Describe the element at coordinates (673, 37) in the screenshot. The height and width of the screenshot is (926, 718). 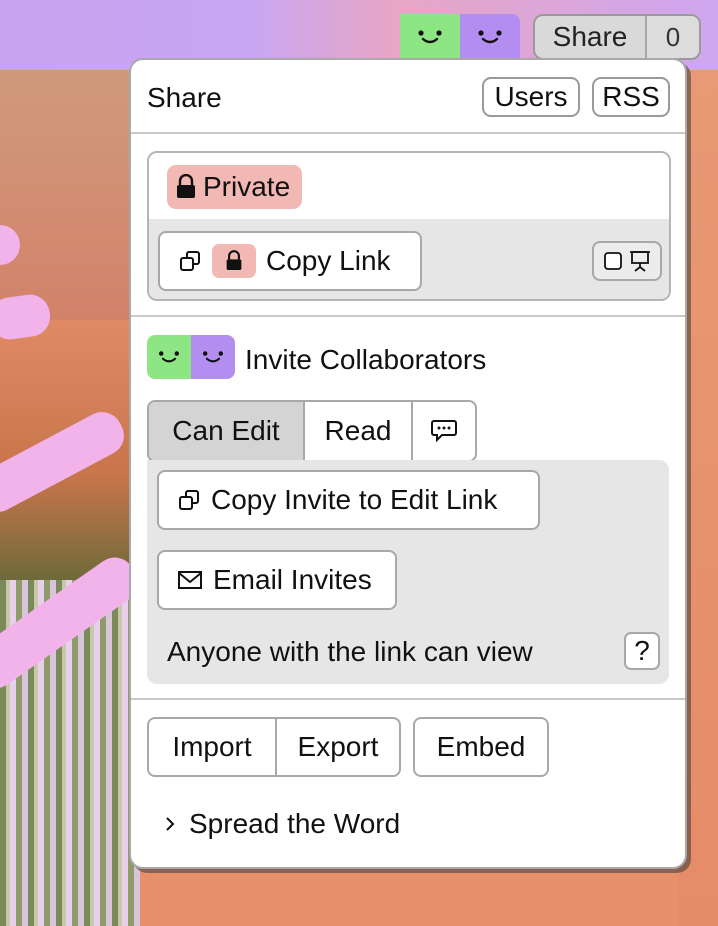
I see `share-count: 0` at that location.